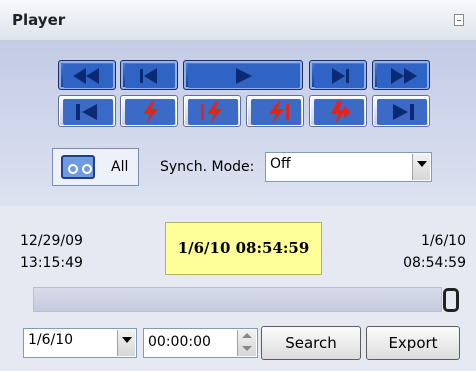 The image size is (476, 371). I want to click on jump-first-button, so click(87, 111).